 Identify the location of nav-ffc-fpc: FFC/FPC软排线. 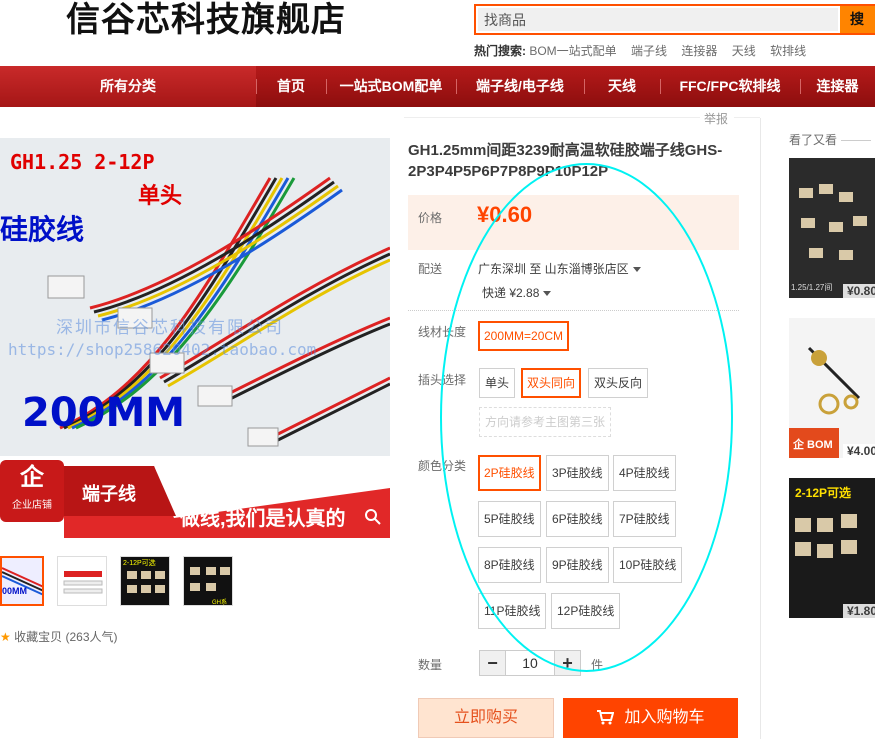
(730, 86).